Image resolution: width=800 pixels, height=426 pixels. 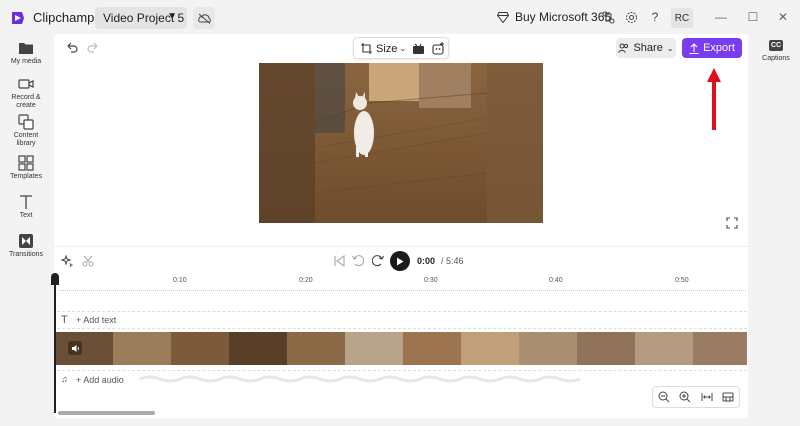 I want to click on magic-sparkle-icon, so click(x=67, y=261).